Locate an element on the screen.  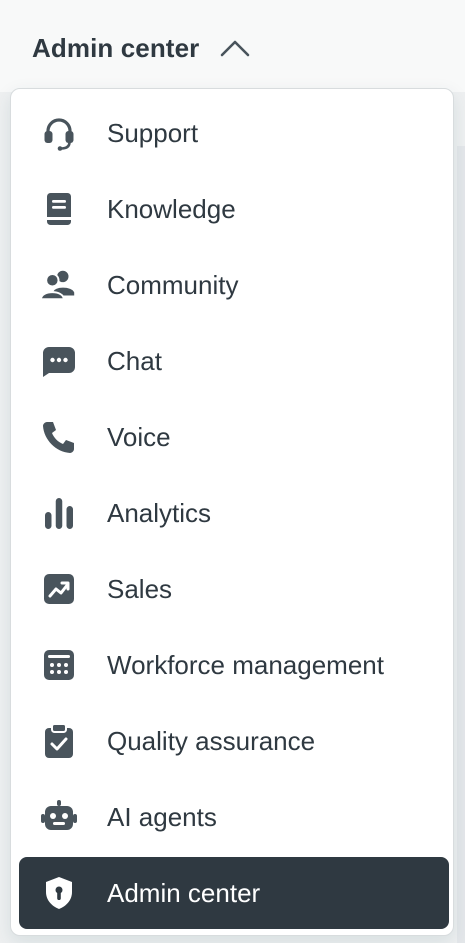
shield-icon is located at coordinates (59, 893).